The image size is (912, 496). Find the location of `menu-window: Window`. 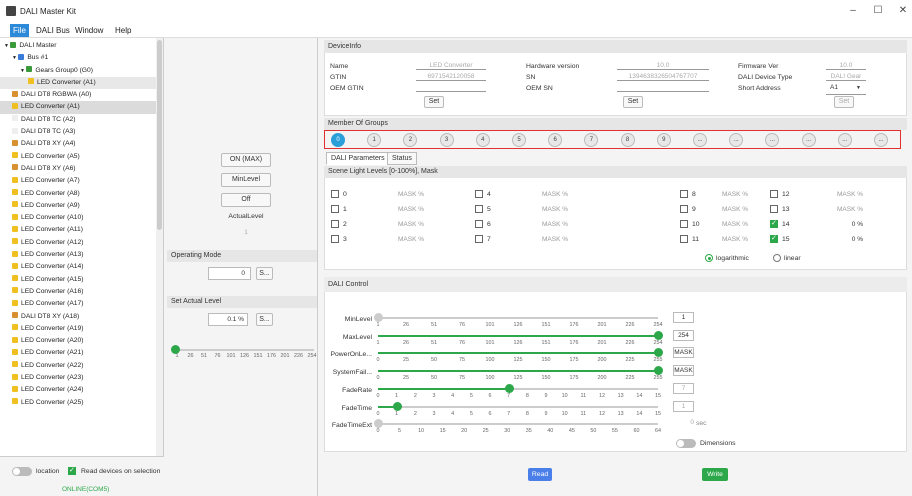

menu-window: Window is located at coordinates (89, 30).